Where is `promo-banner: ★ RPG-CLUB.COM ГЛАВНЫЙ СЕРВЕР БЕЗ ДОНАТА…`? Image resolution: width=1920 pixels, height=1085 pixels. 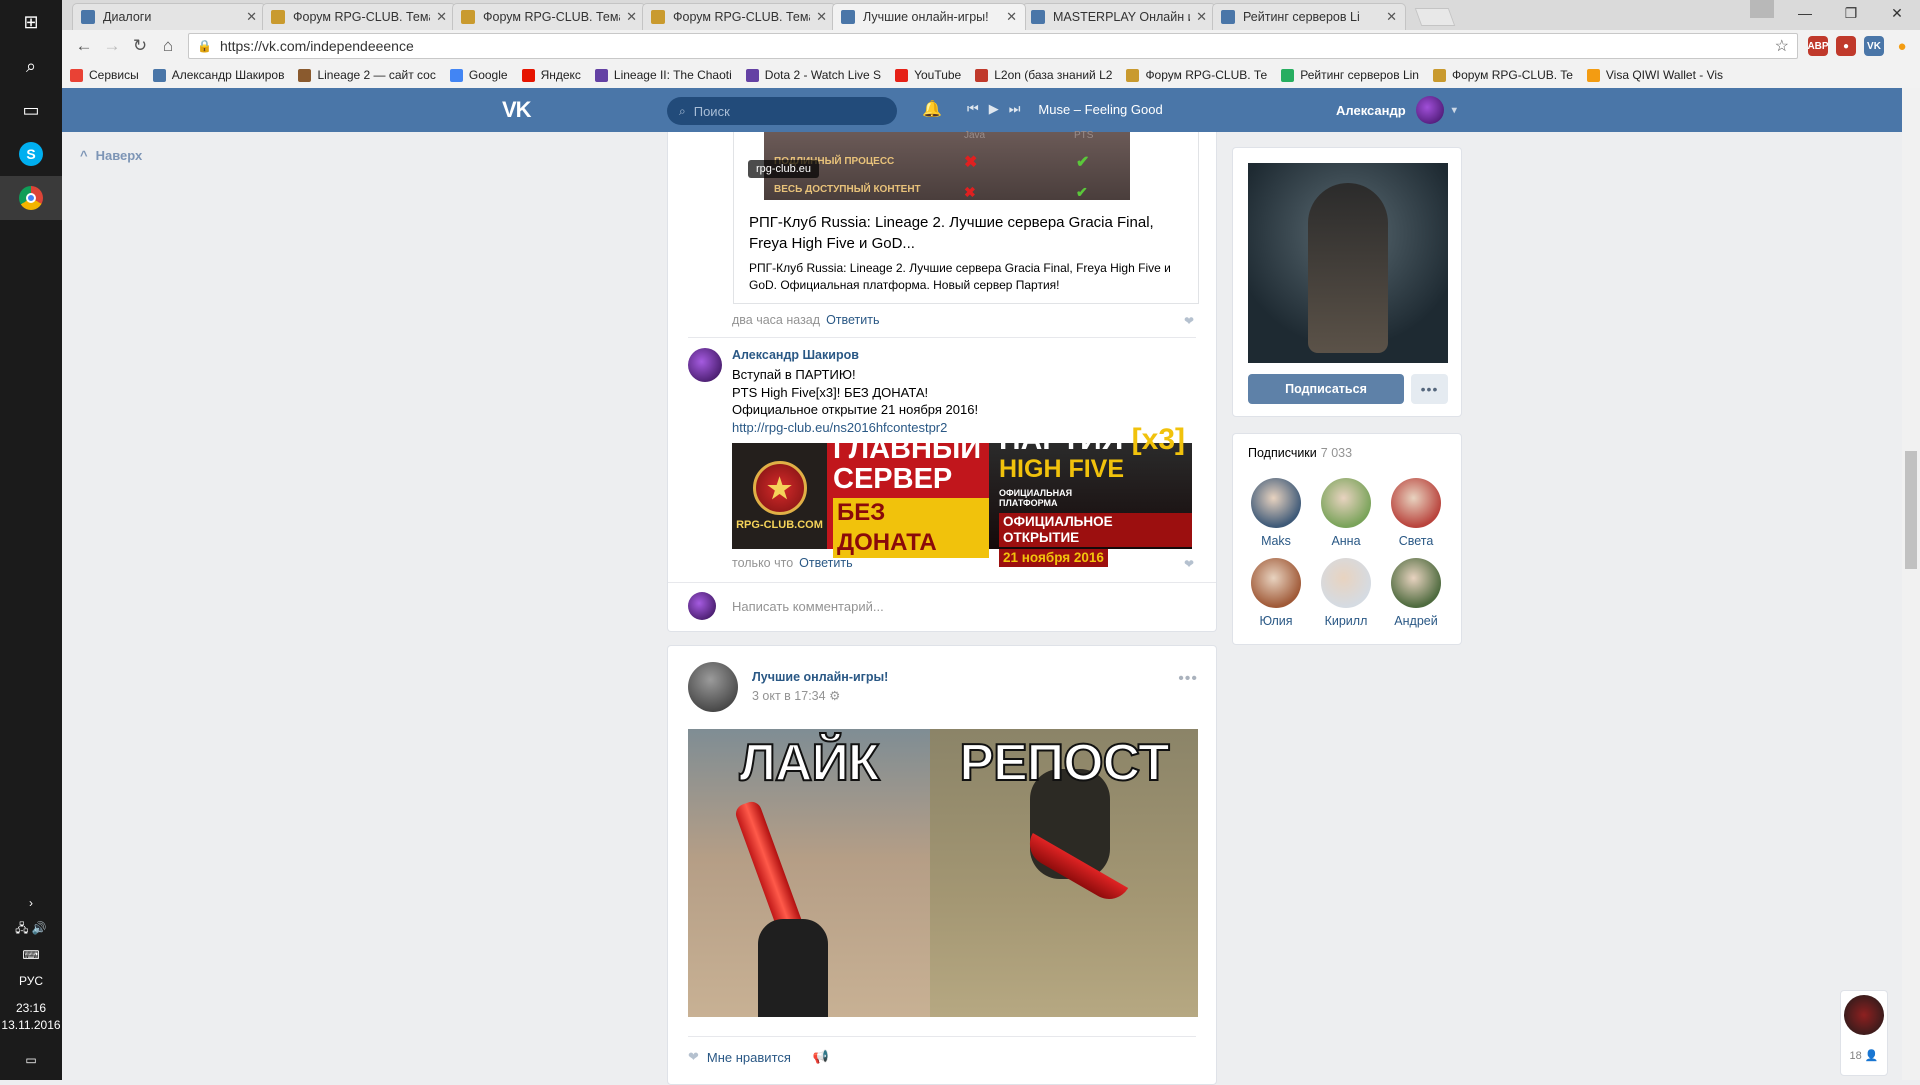 promo-banner: ★ RPG-CLUB.COM ГЛАВНЫЙ СЕРВЕР БЕЗ ДОНАТА… is located at coordinates (962, 496).